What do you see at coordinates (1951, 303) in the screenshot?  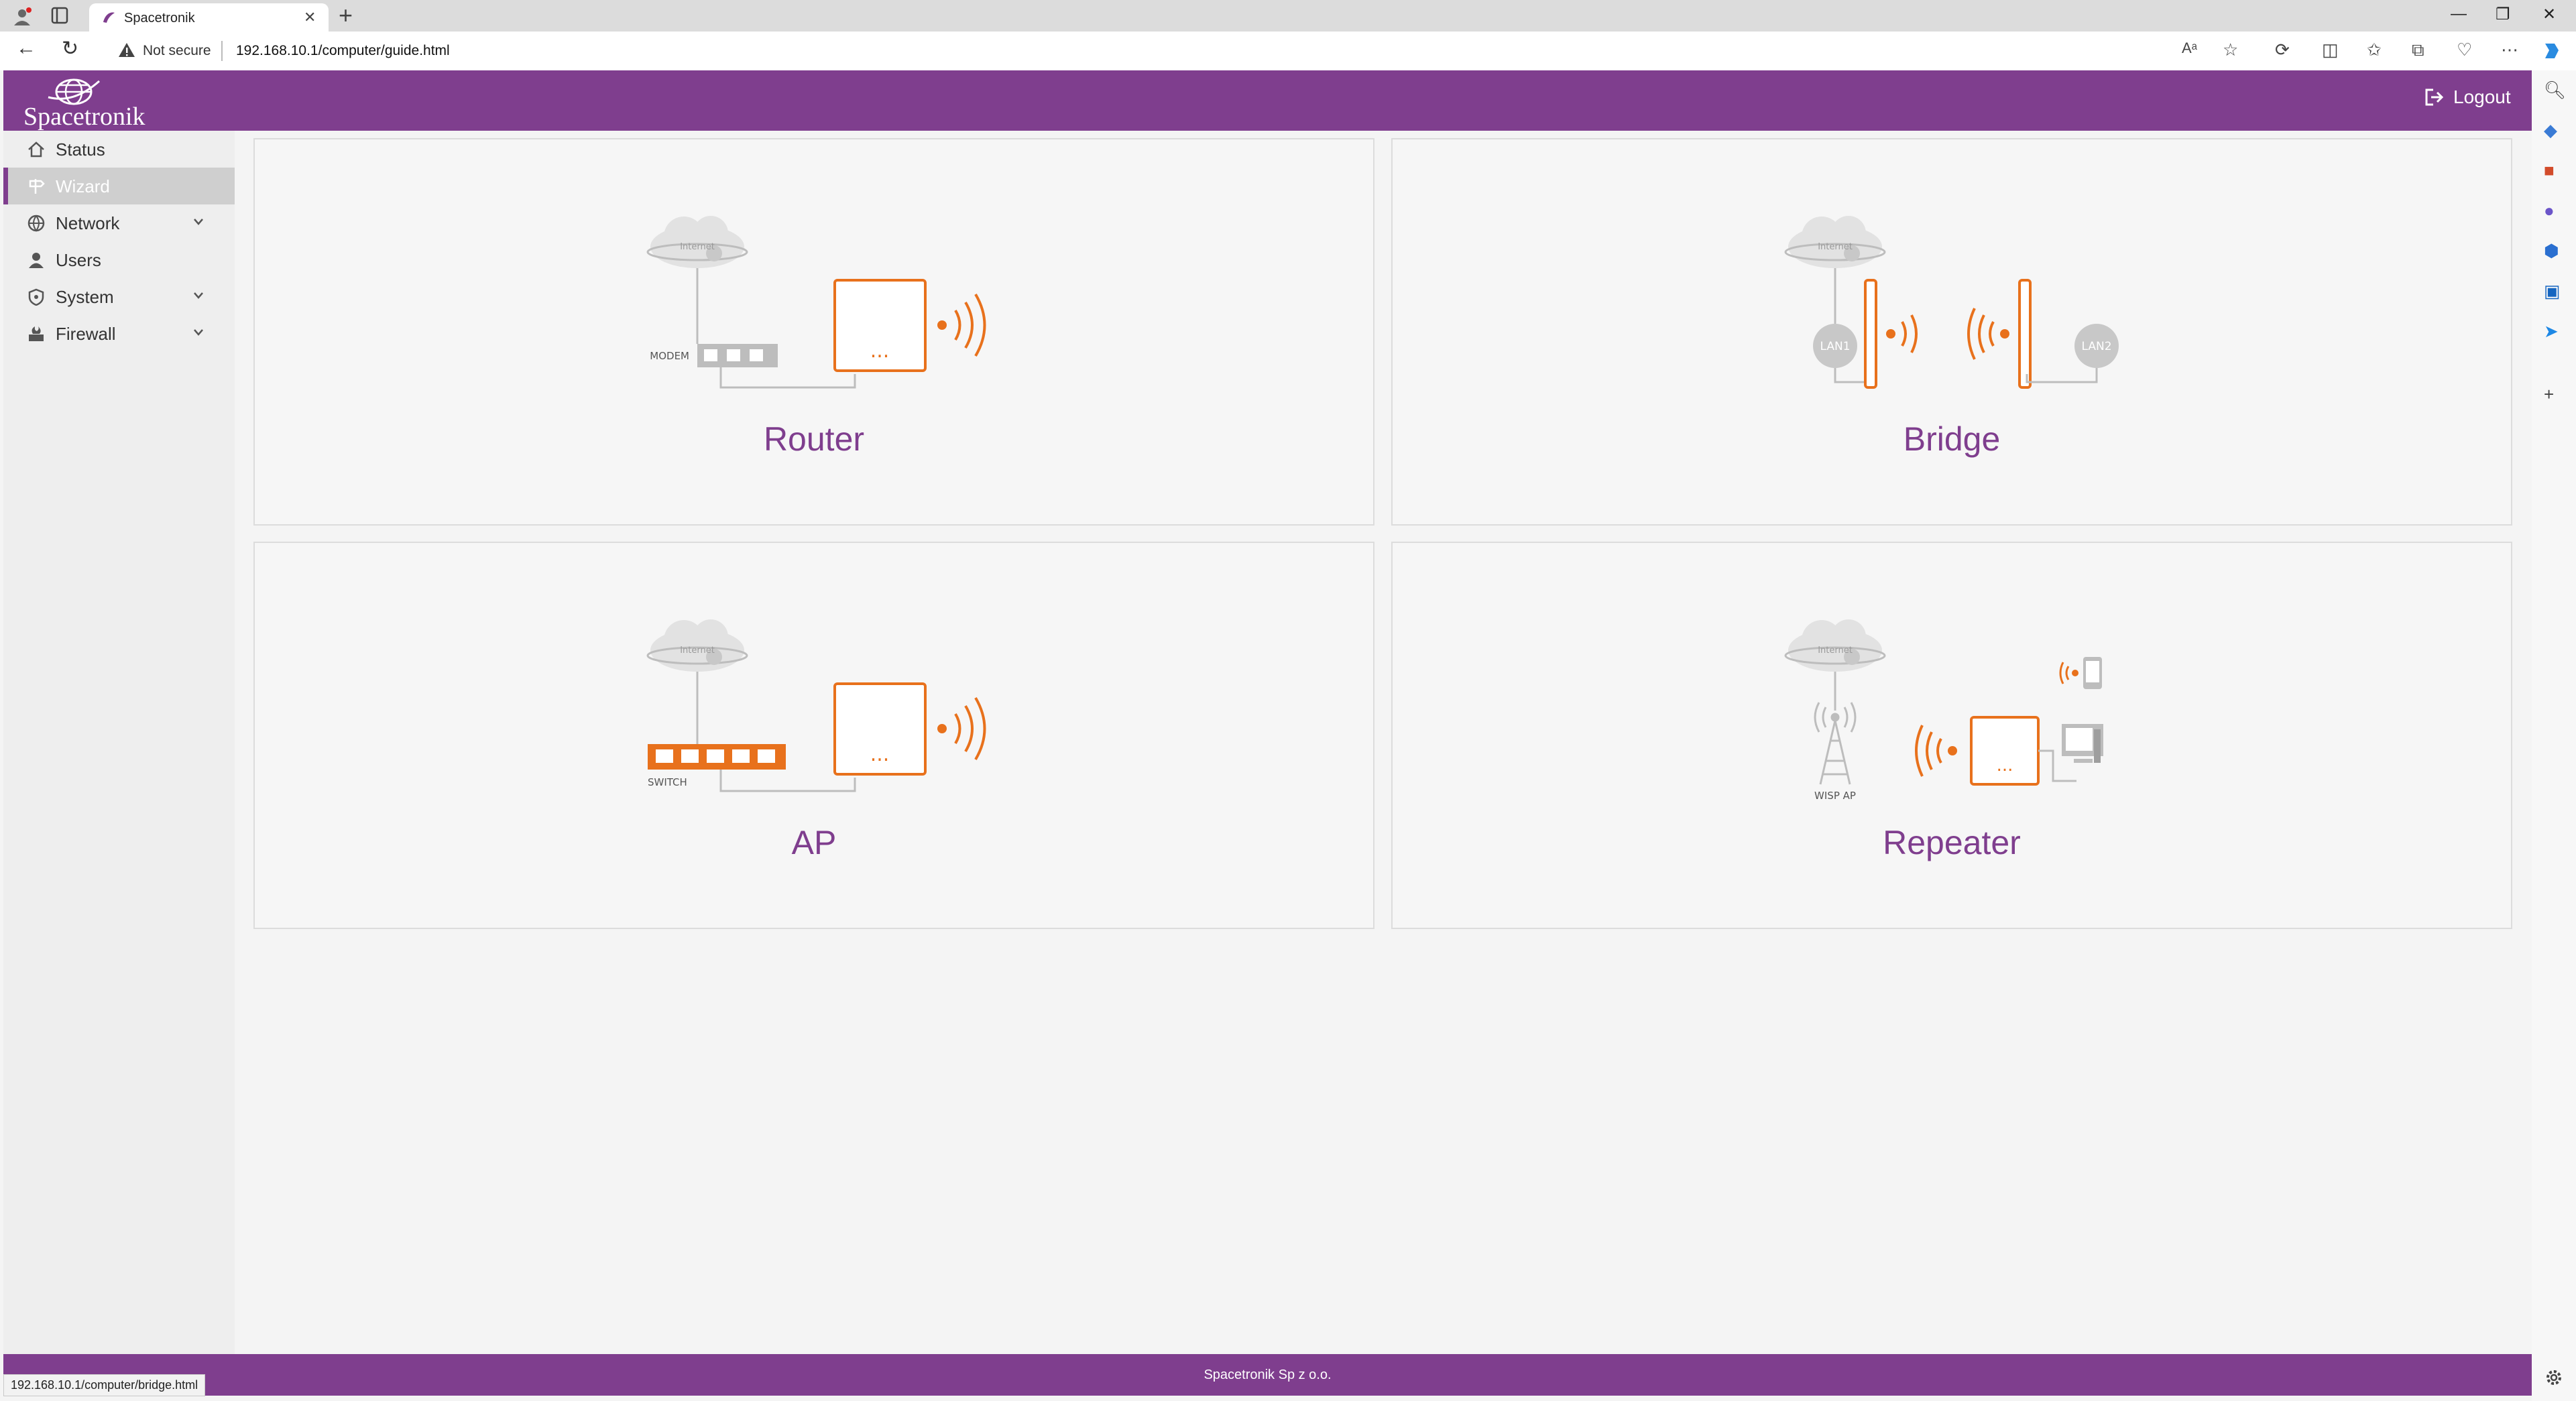 I see `bridge-diagram: Internet LAN1 LAN2` at bounding box center [1951, 303].